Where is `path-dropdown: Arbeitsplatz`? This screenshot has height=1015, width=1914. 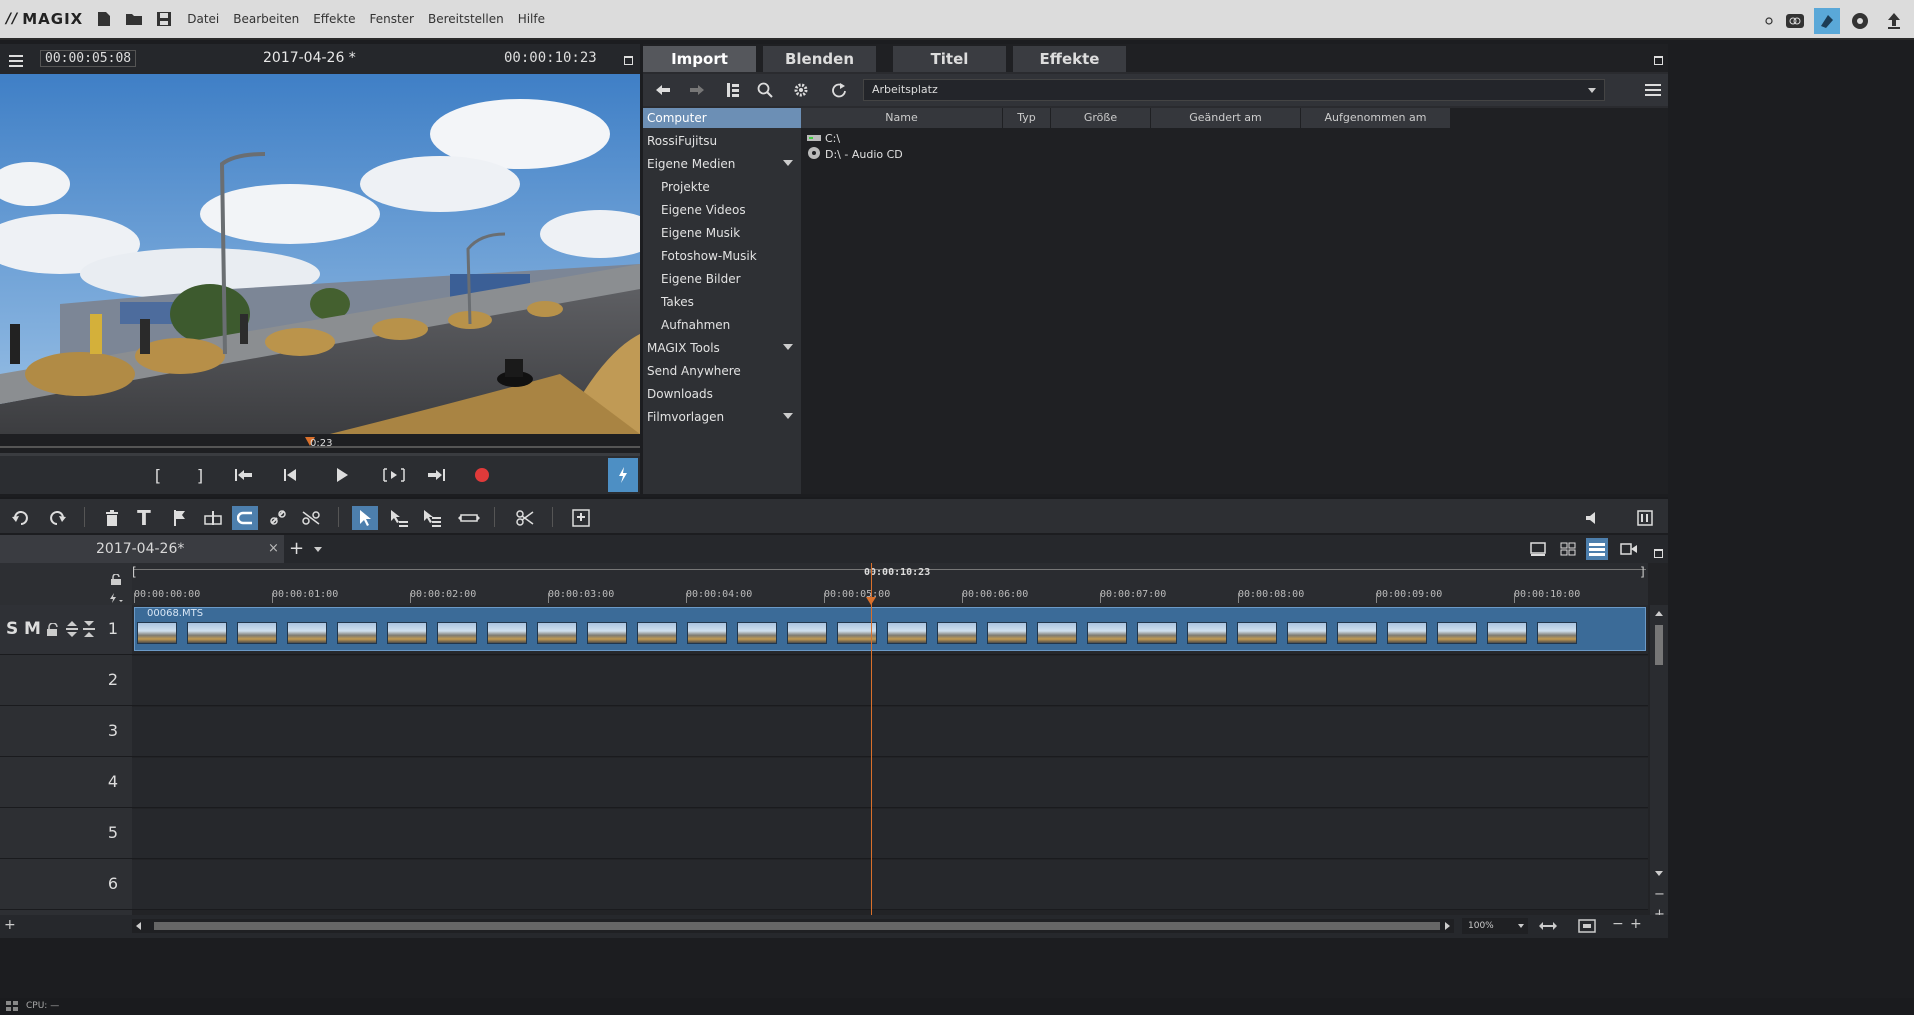 path-dropdown: Arbeitsplatz is located at coordinates (1234, 90).